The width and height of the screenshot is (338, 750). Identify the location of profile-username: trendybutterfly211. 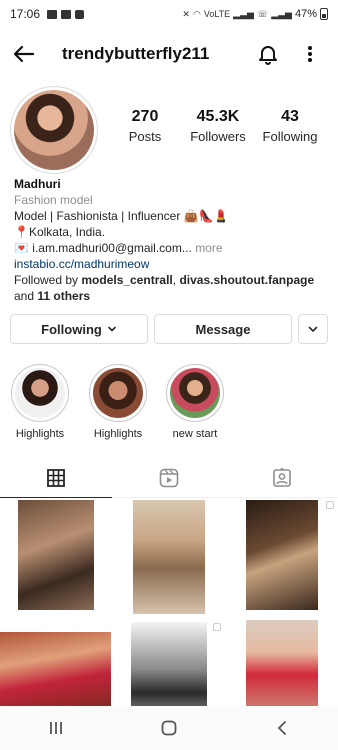
(136, 53).